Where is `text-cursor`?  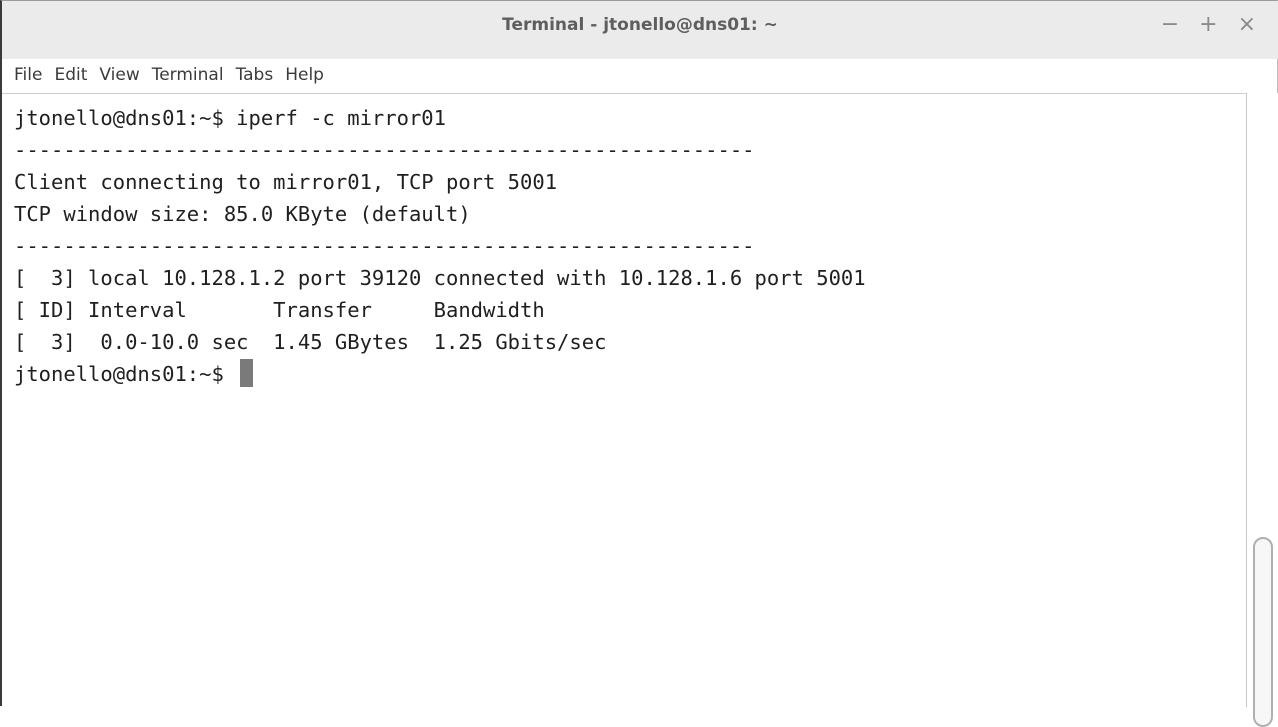
text-cursor is located at coordinates (247, 373).